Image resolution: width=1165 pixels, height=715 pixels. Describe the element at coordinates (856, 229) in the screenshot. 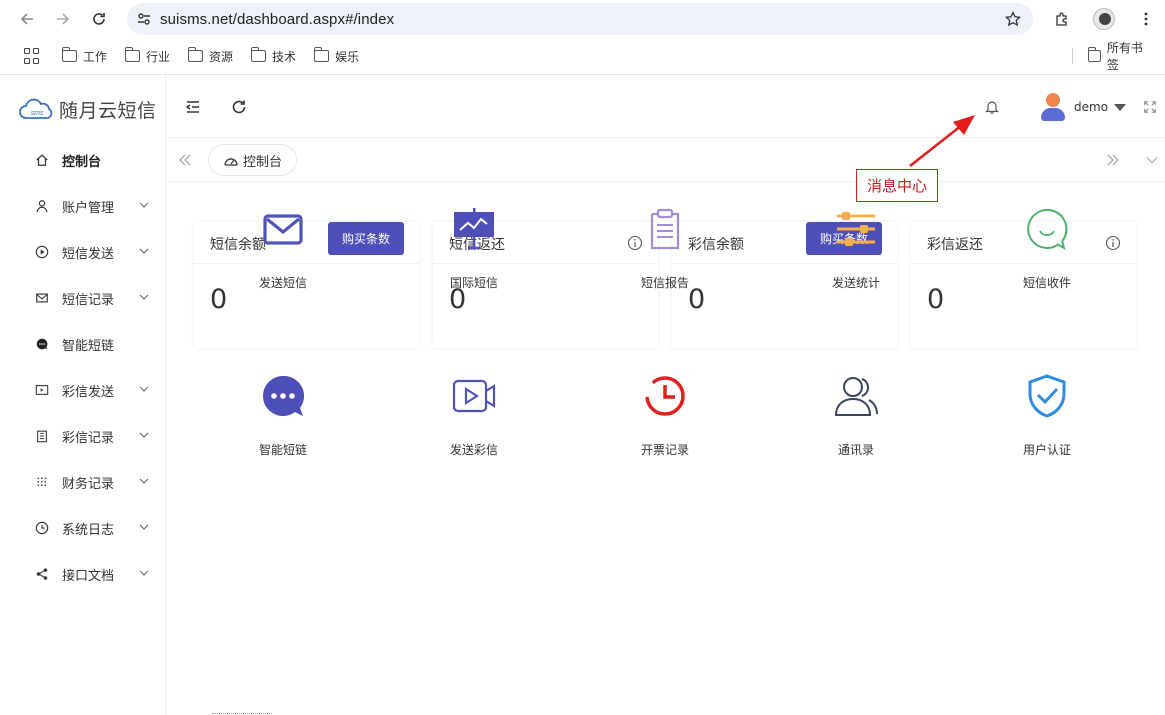

I see `sliders-icon` at that location.